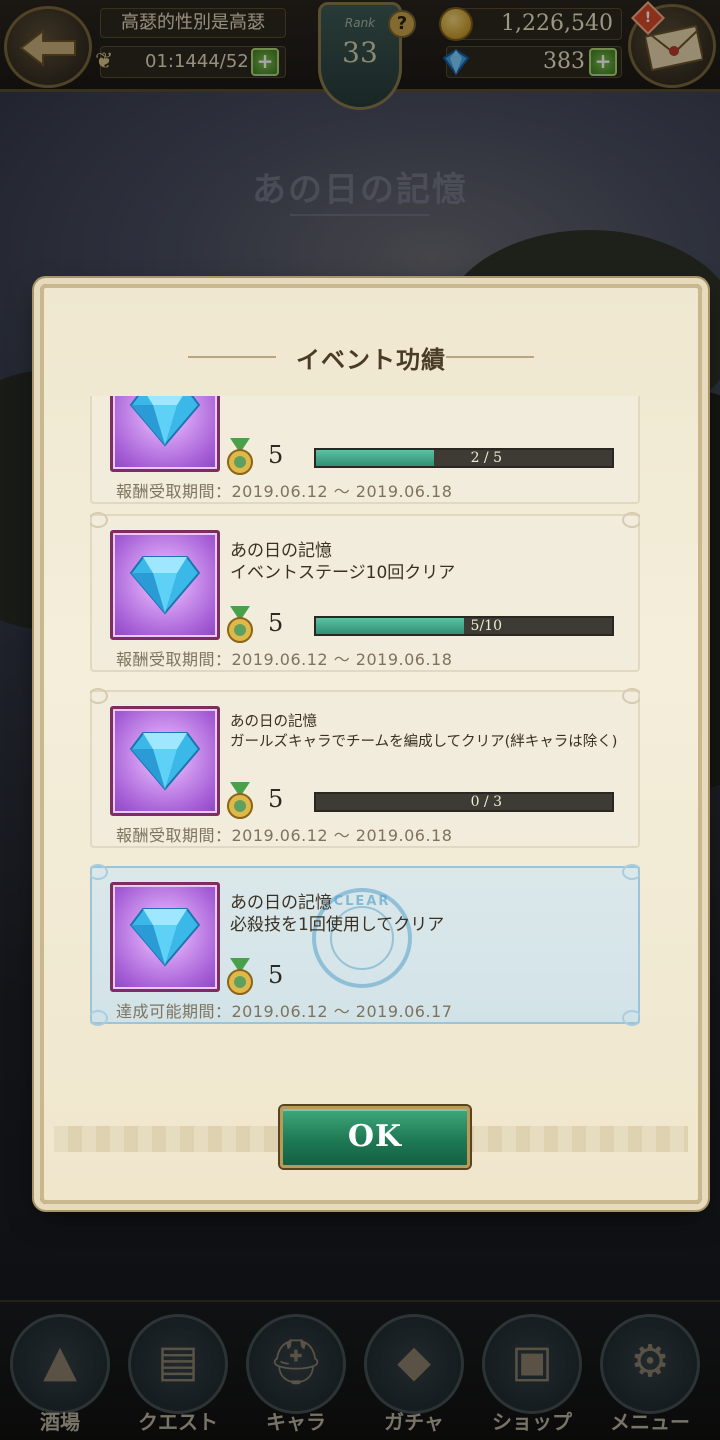 This screenshot has height=1440, width=720. Describe the element at coordinates (284, 1011) in the screenshot. I see `achievable-period: 達成可能期間：2019.06.12 ～ 2019.06.17` at that location.